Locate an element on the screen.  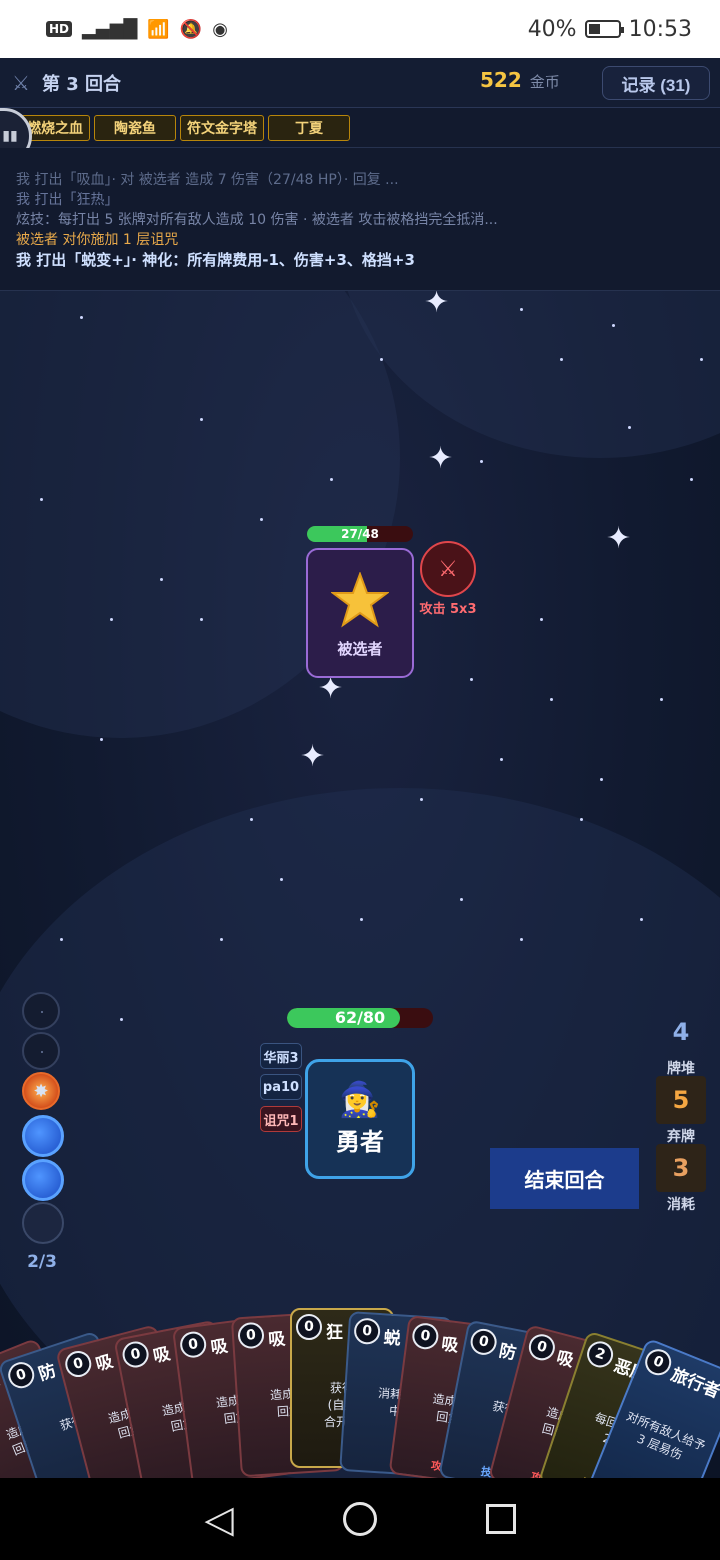
enemy-card: 被选者 is located at coordinates (360, 613).